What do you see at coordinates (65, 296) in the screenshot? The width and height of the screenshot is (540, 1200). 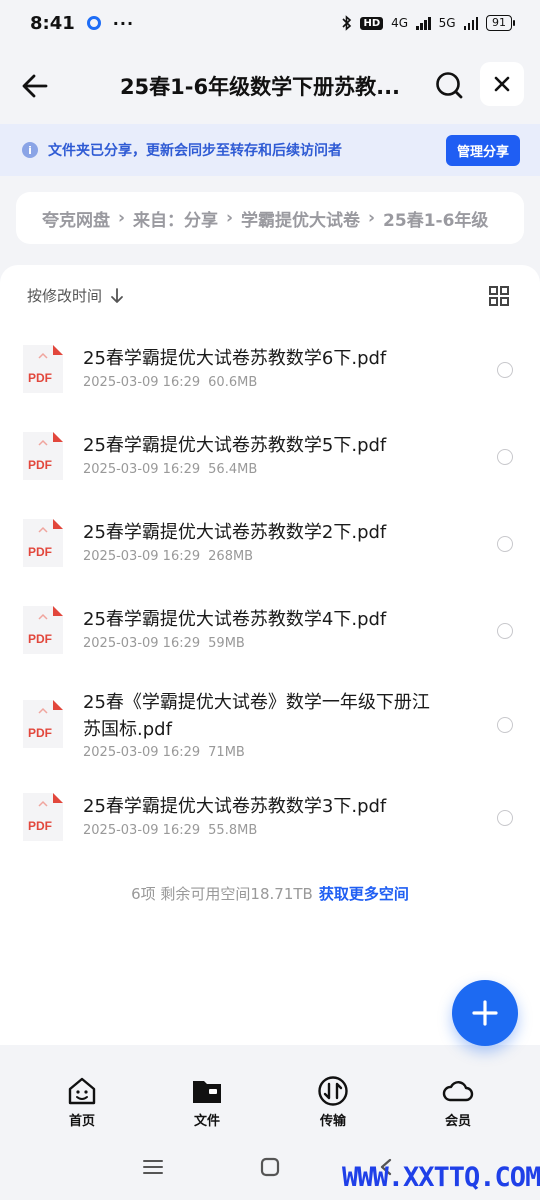 I see `sort-label: 按修改时间` at bounding box center [65, 296].